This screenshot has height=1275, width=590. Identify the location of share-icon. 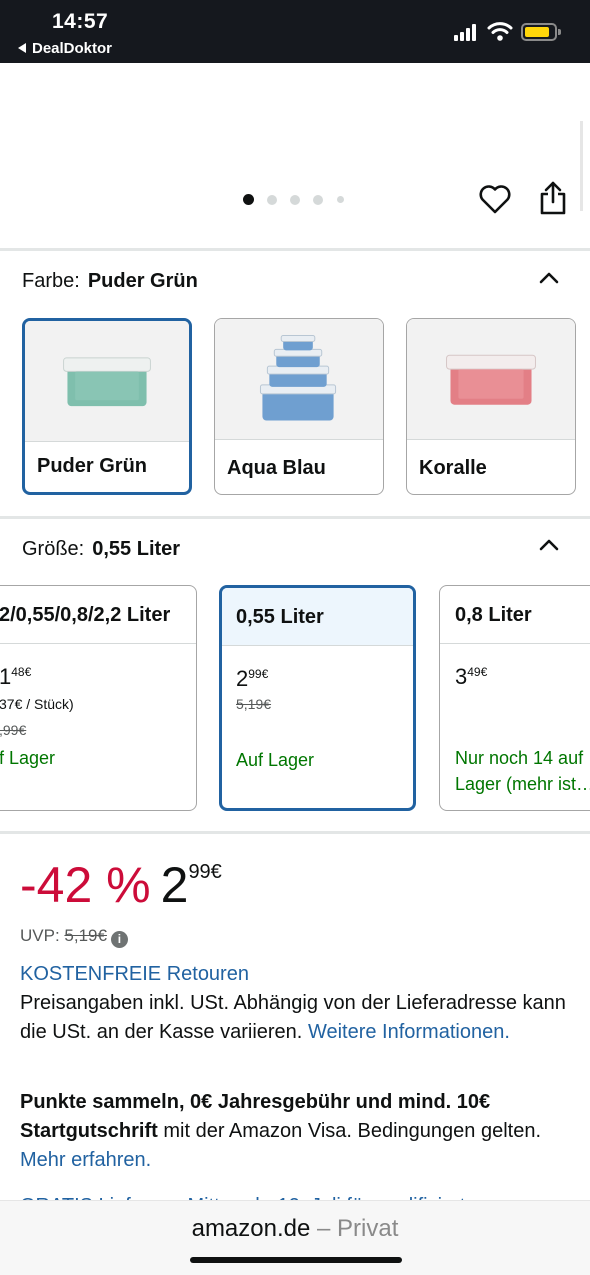
(553, 198).